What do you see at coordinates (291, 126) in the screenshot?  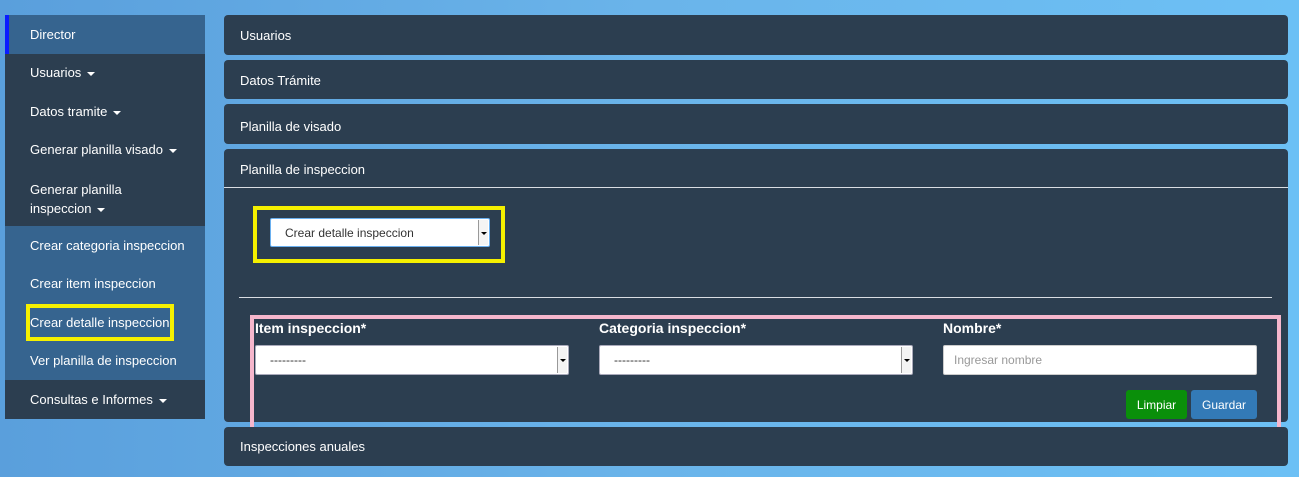 I see `panel-title: Planilla de visado` at bounding box center [291, 126].